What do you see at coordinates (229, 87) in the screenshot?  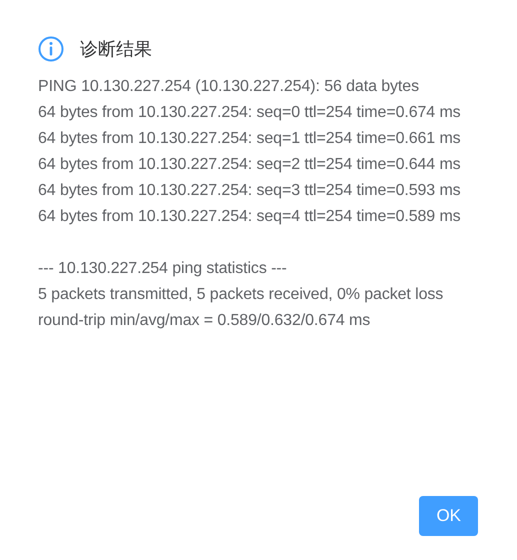 I see `output-line: PING 10.130.227.254 (10.130.227.254): 56 data bytes` at bounding box center [229, 87].